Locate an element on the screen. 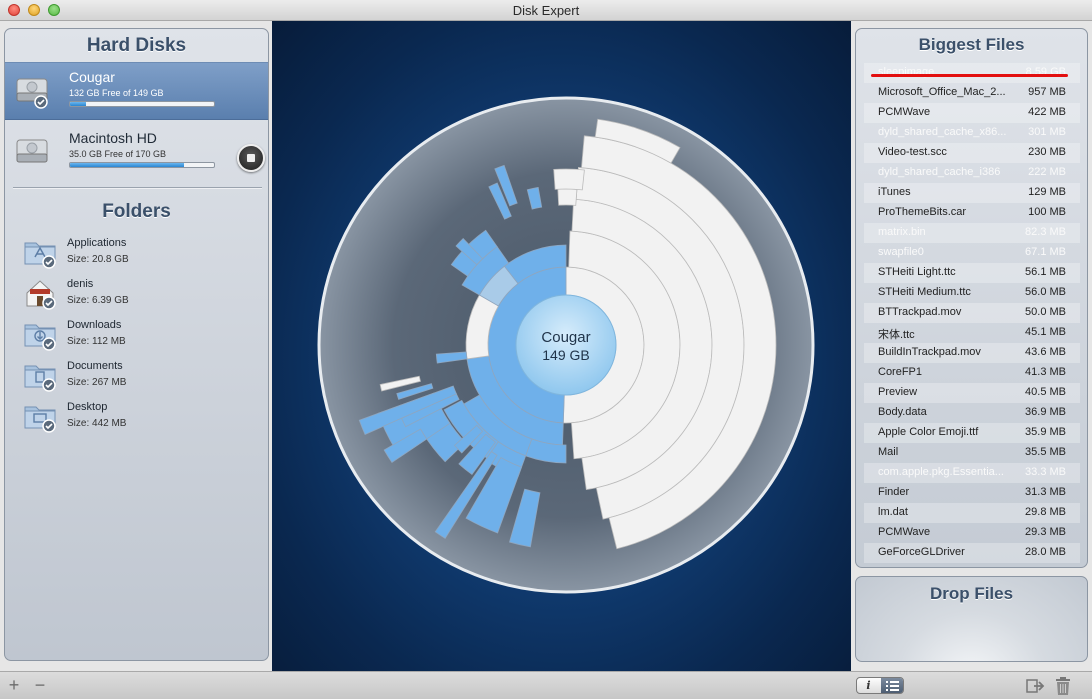 The width and height of the screenshot is (1092, 699). info-view-button: i is located at coordinates (868, 685).